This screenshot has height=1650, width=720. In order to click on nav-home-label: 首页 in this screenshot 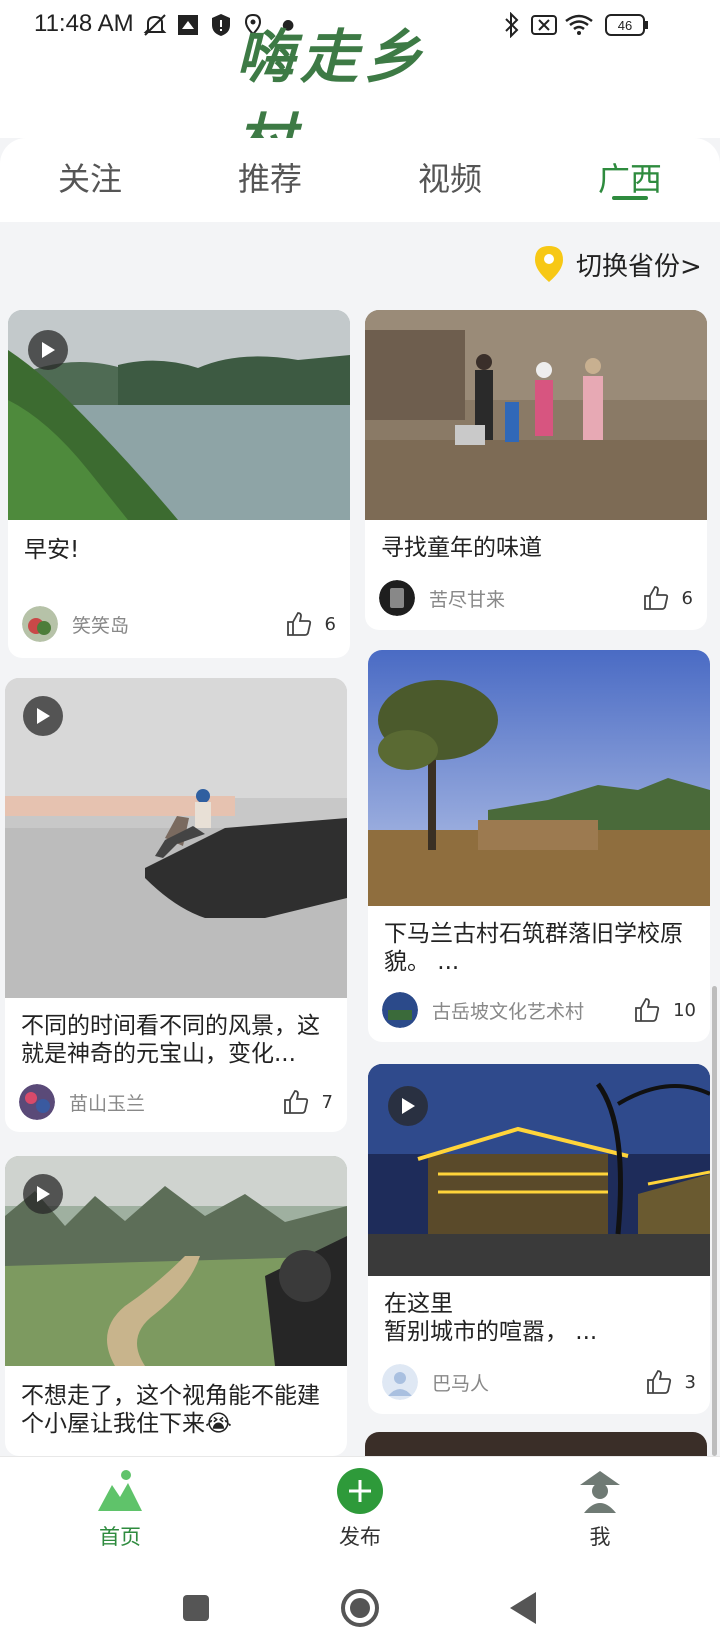, I will do `click(120, 1537)`.